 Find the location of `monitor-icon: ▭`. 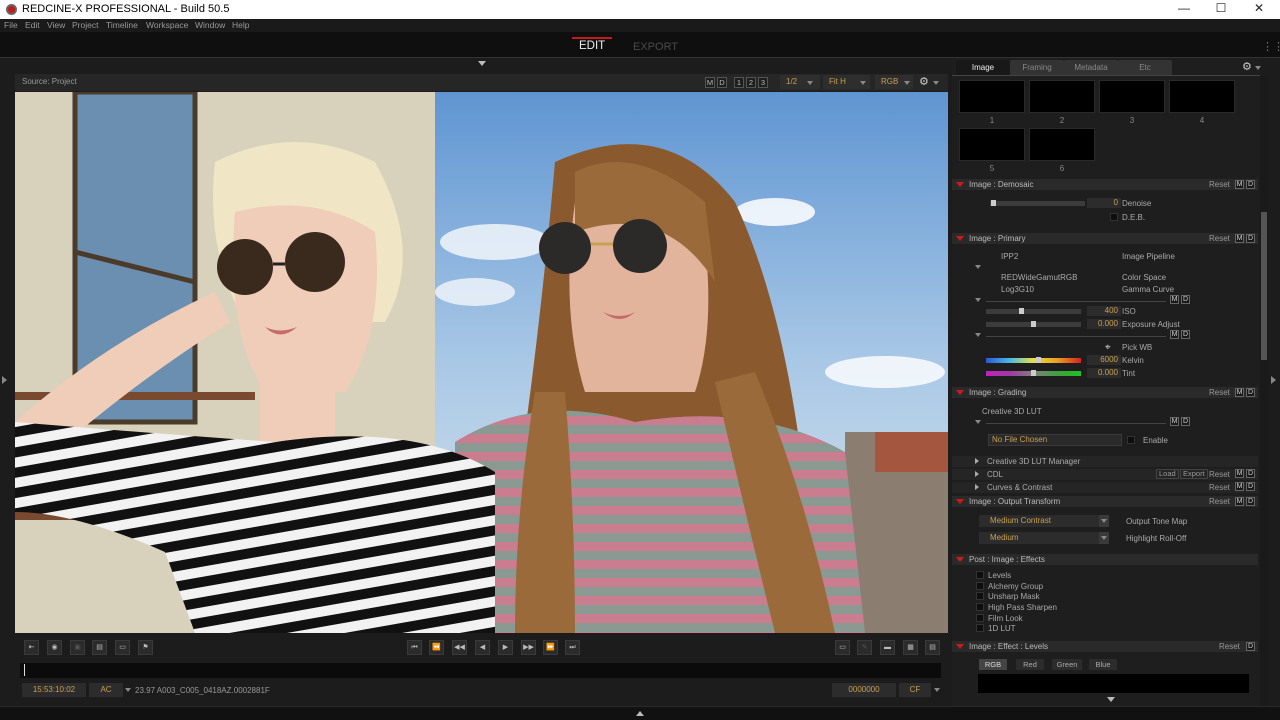

monitor-icon: ▭ is located at coordinates (842, 647).